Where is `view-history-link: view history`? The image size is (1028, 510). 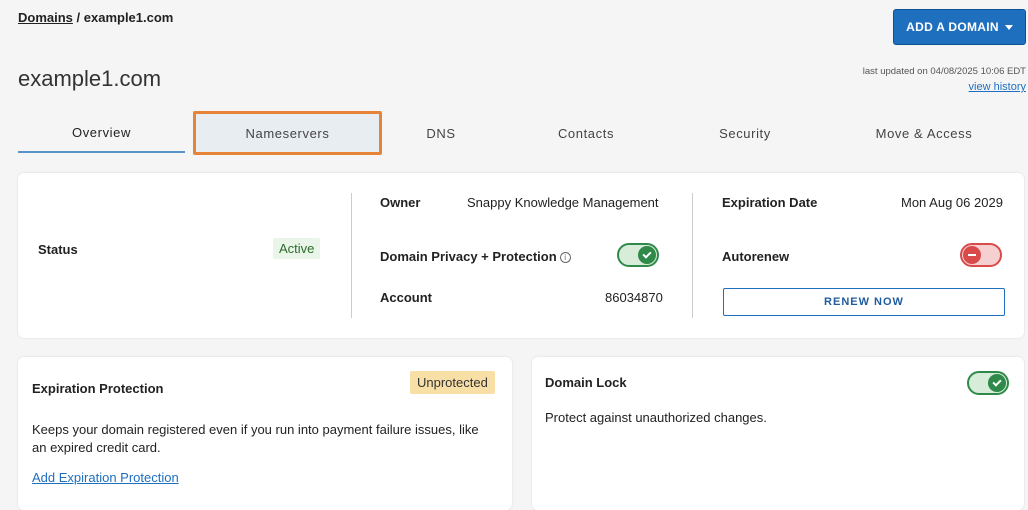
view-history-link: view history is located at coordinates (997, 87).